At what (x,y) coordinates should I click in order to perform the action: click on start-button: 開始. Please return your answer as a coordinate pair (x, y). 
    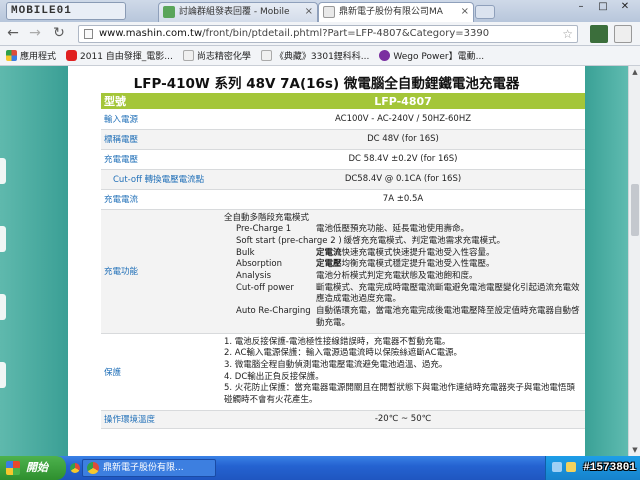
    Looking at the image, I should click on (33, 468).